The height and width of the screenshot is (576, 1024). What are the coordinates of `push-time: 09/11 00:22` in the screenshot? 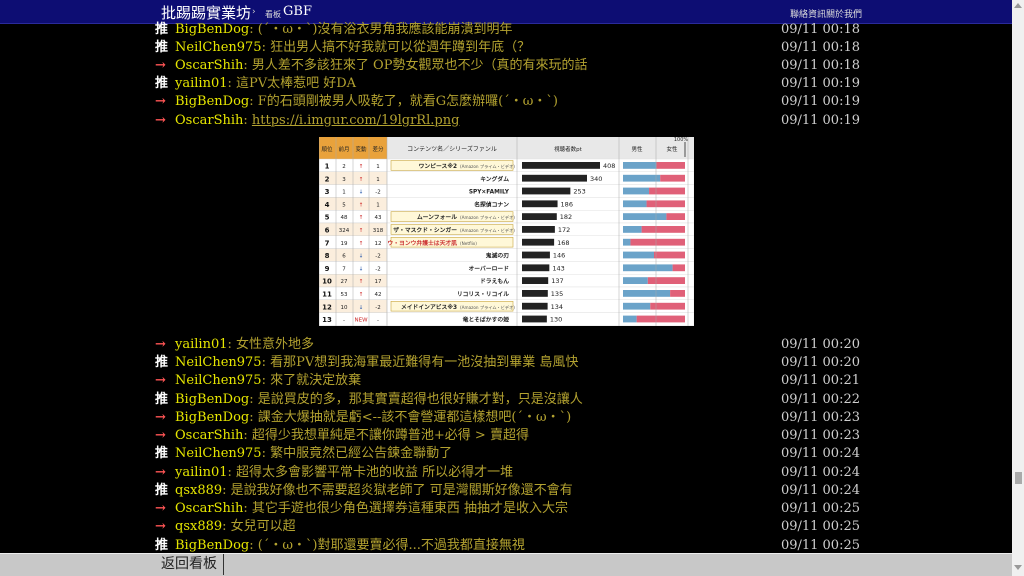 It's located at (820, 399).